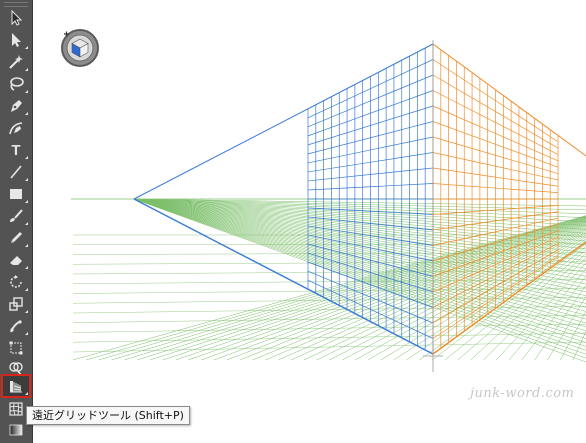 This screenshot has height=443, width=586. I want to click on paintbrush-icon, so click(16, 215).